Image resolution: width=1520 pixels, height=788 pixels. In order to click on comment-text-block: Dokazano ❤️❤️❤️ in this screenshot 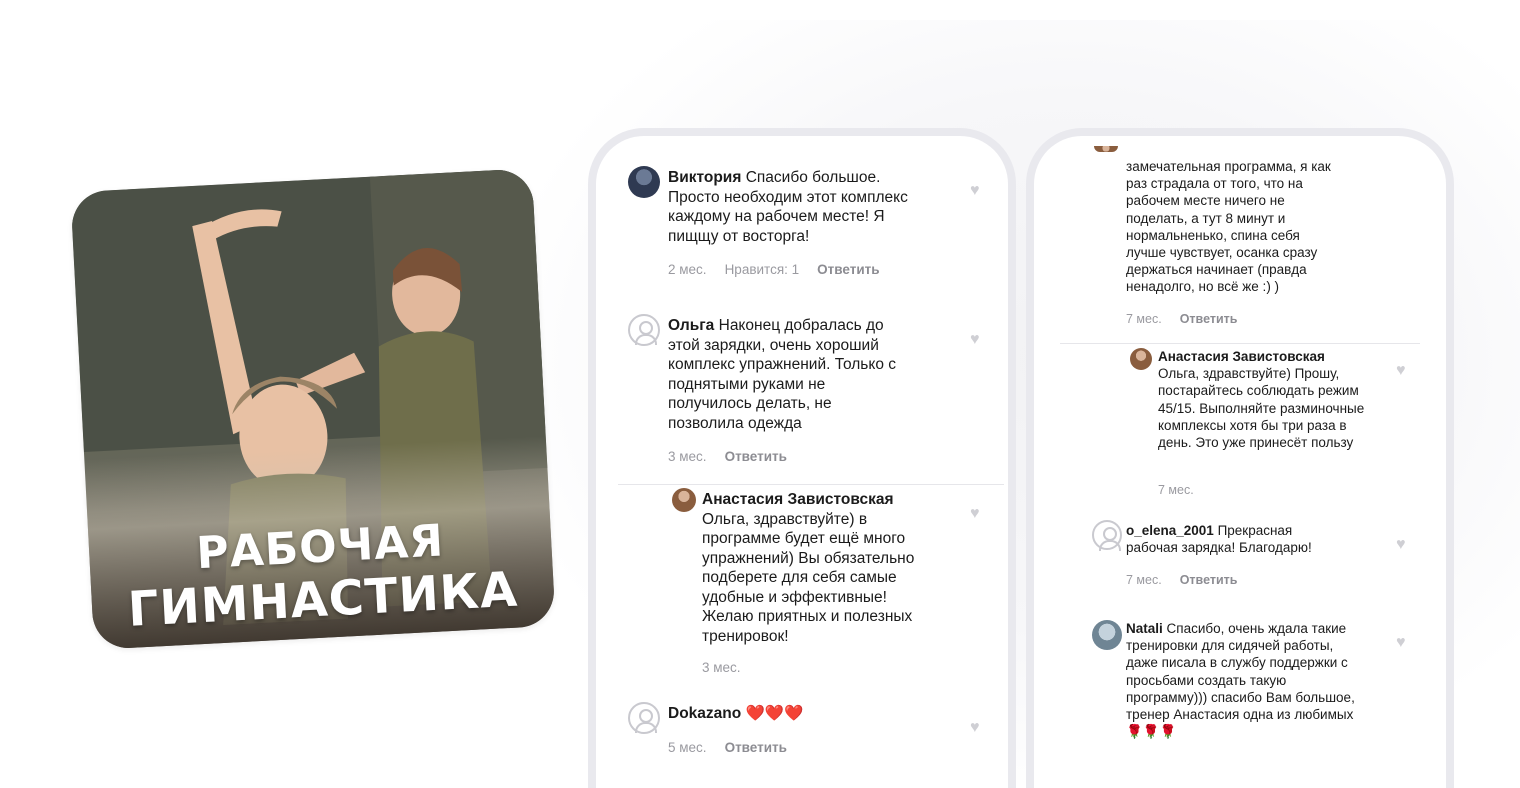, I will do `click(798, 714)`.